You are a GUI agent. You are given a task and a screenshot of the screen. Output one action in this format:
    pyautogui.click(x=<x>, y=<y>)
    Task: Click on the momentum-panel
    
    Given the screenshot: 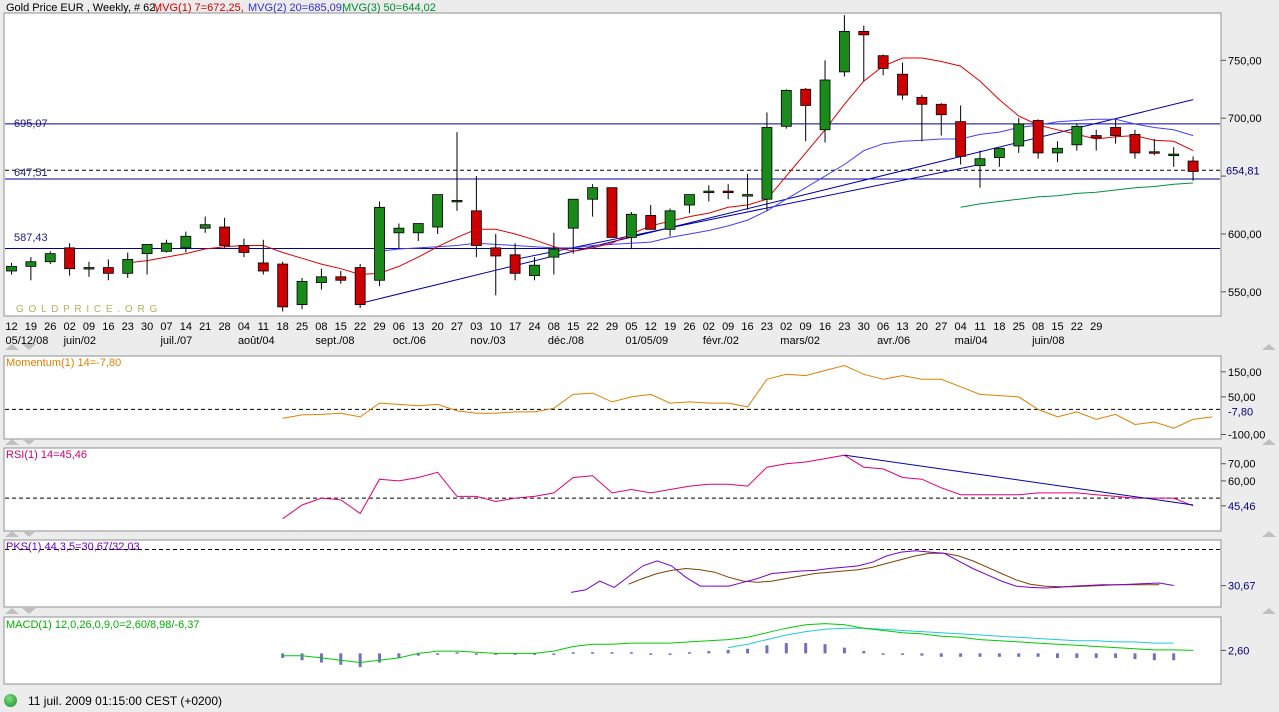 What is the action you would take?
    pyautogui.click(x=612, y=397)
    